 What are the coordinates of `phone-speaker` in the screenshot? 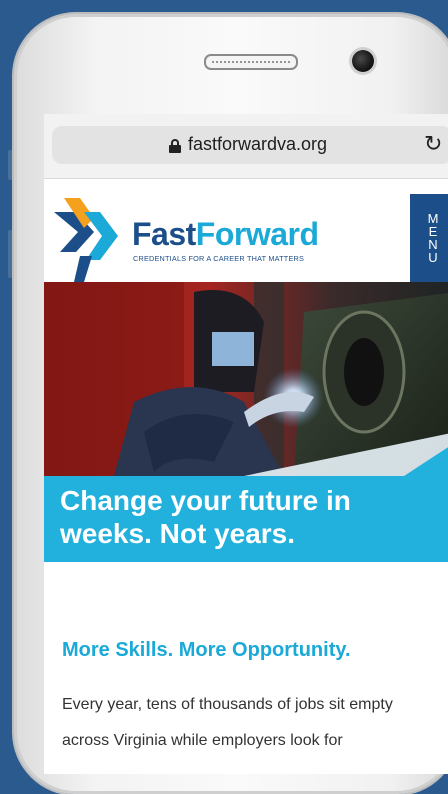 It's located at (251, 62).